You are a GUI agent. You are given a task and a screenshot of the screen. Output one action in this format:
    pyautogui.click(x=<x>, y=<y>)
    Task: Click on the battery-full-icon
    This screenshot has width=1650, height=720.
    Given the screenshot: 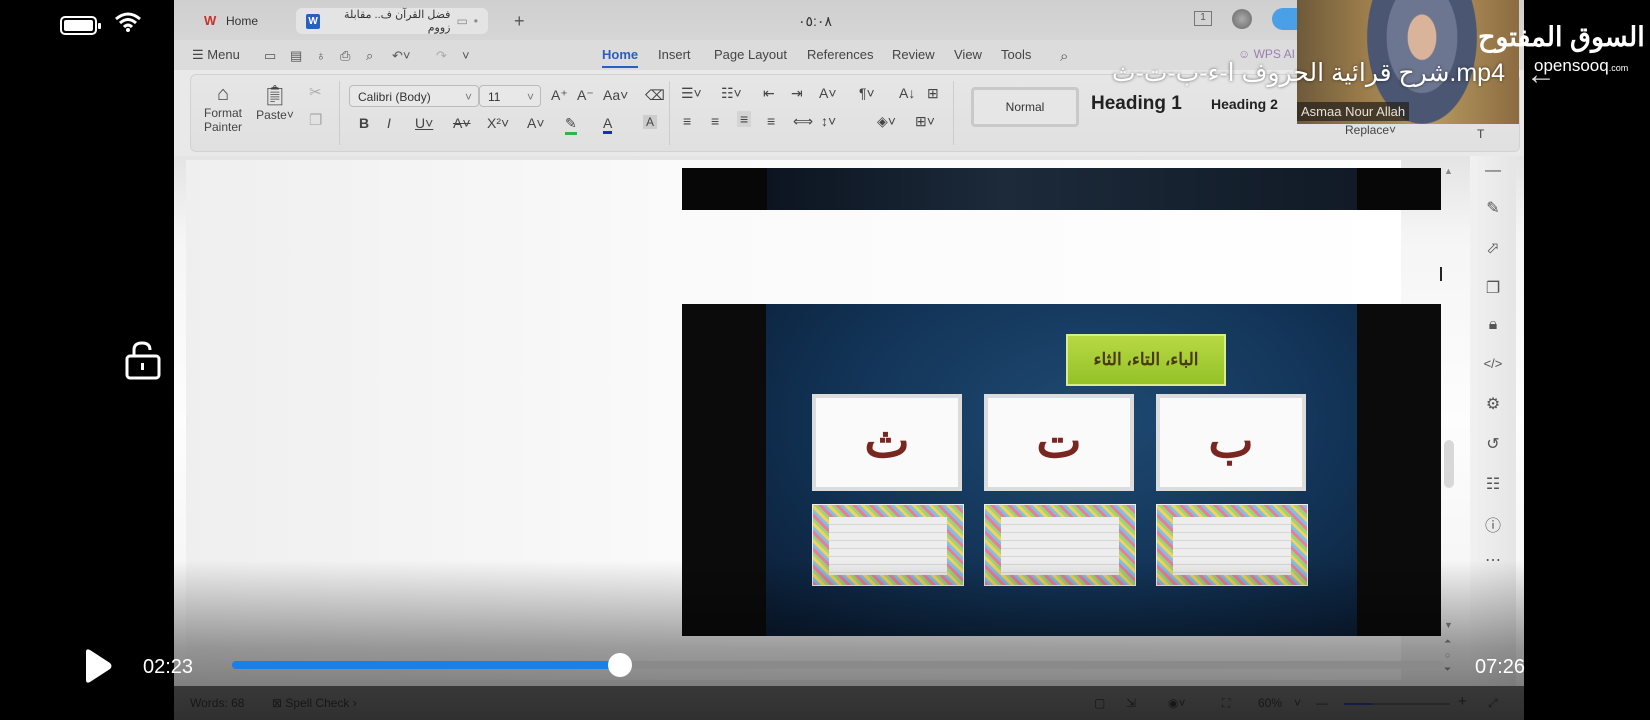 What is the action you would take?
    pyautogui.click(x=80, y=25)
    